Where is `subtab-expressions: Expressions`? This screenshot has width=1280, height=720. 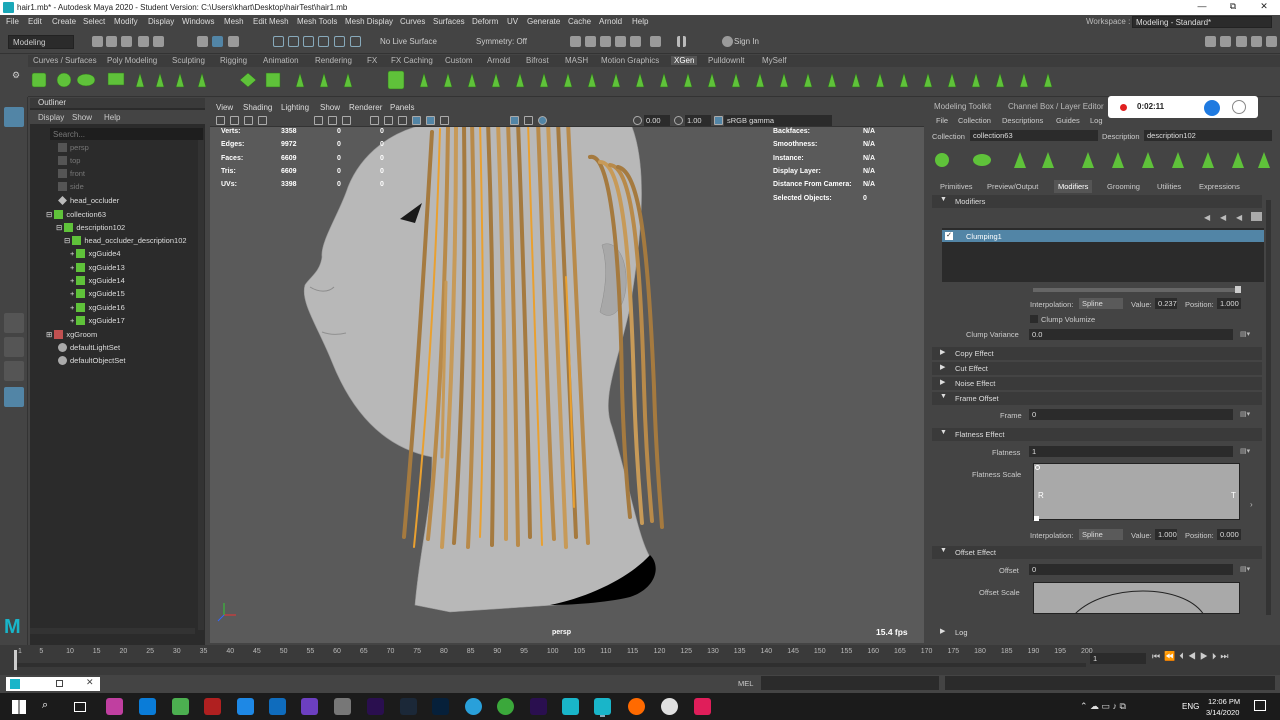 subtab-expressions: Expressions is located at coordinates (1219, 186).